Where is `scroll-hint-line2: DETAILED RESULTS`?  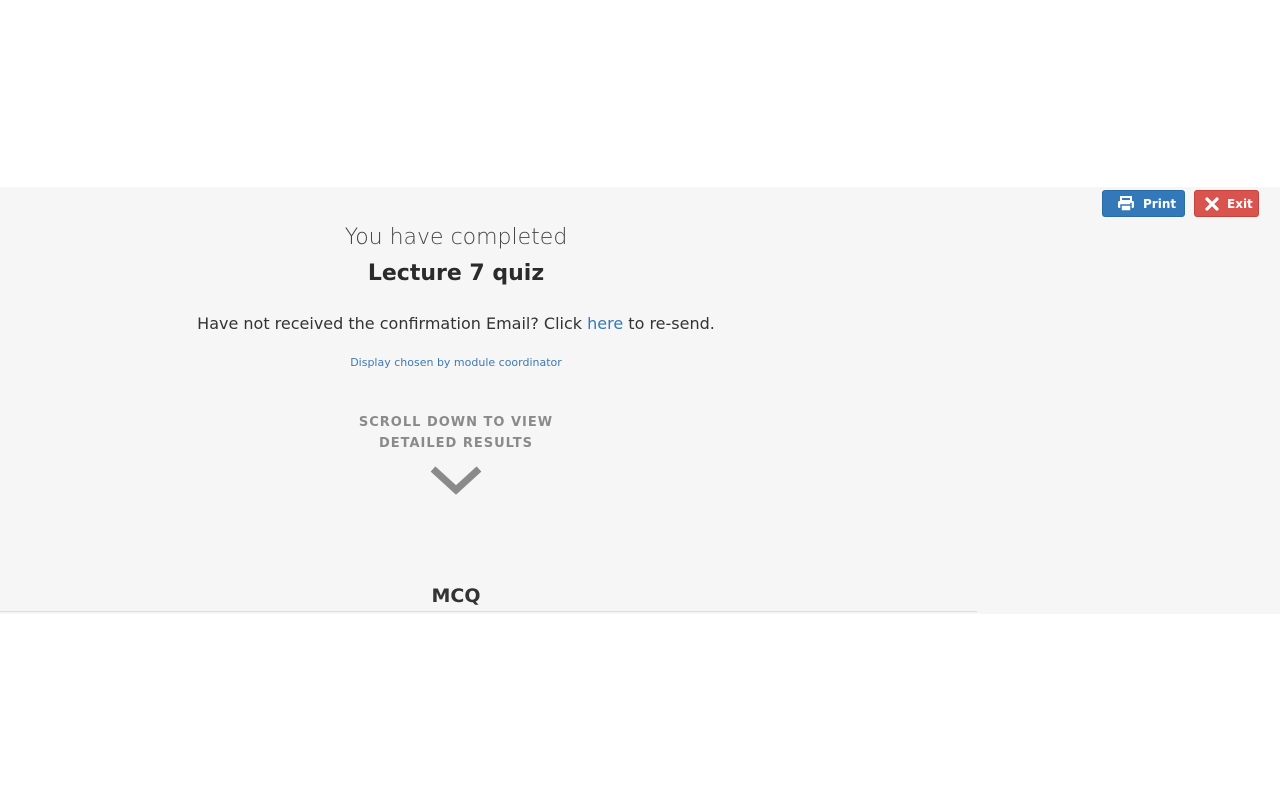
scroll-hint-line2: DETAILED RESULTS is located at coordinates (456, 443).